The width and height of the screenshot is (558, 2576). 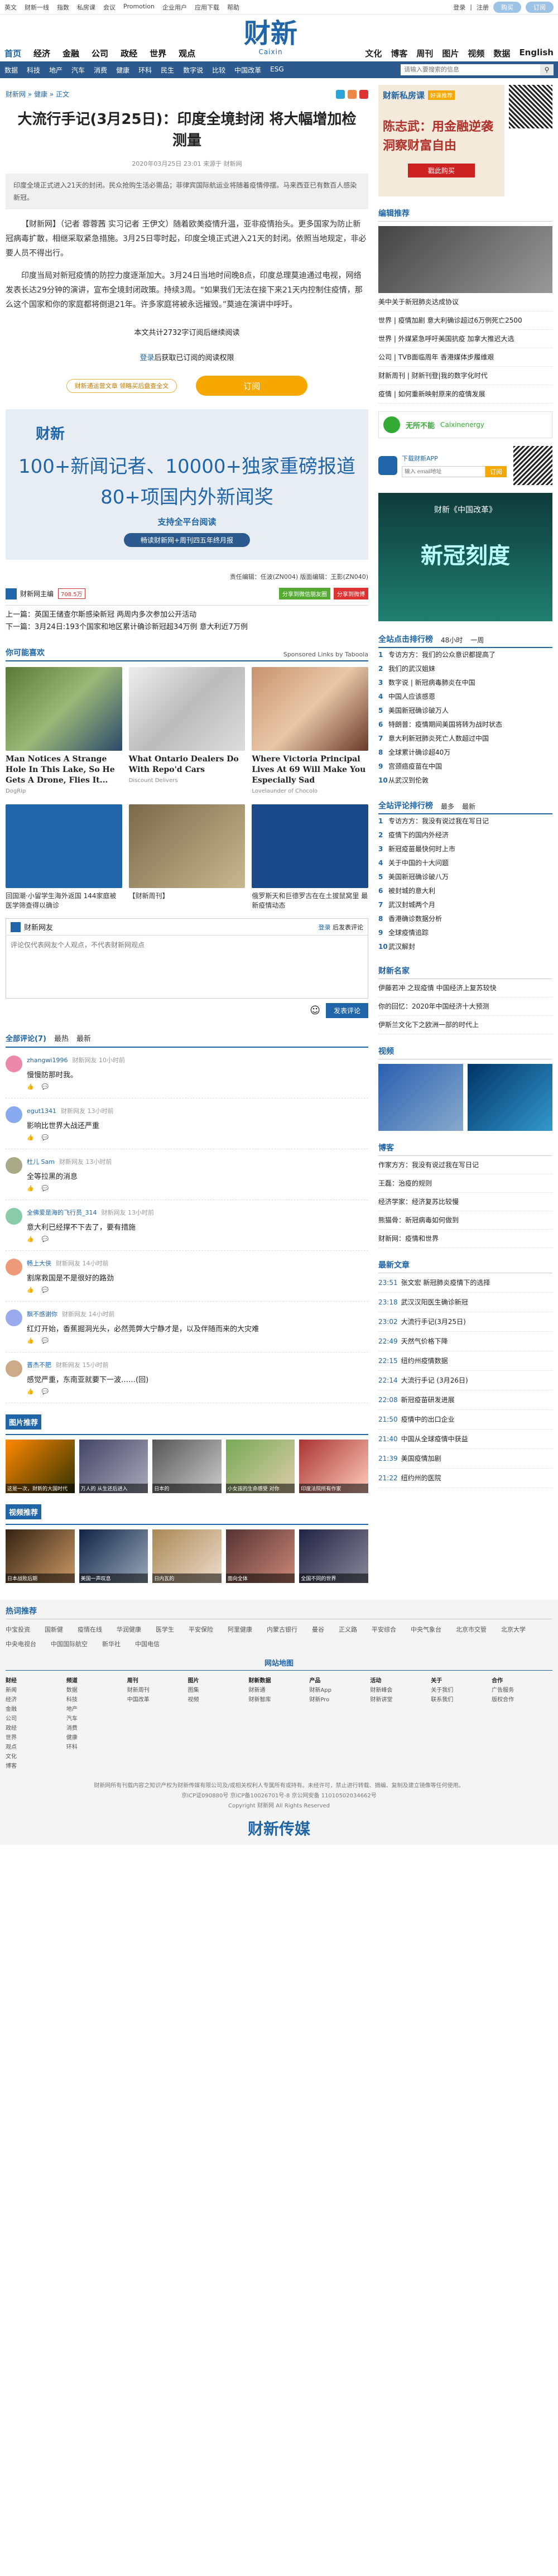 What do you see at coordinates (465, 1419) in the screenshot?
I see `latest-item: 21:50 疫情中的出口企业` at bounding box center [465, 1419].